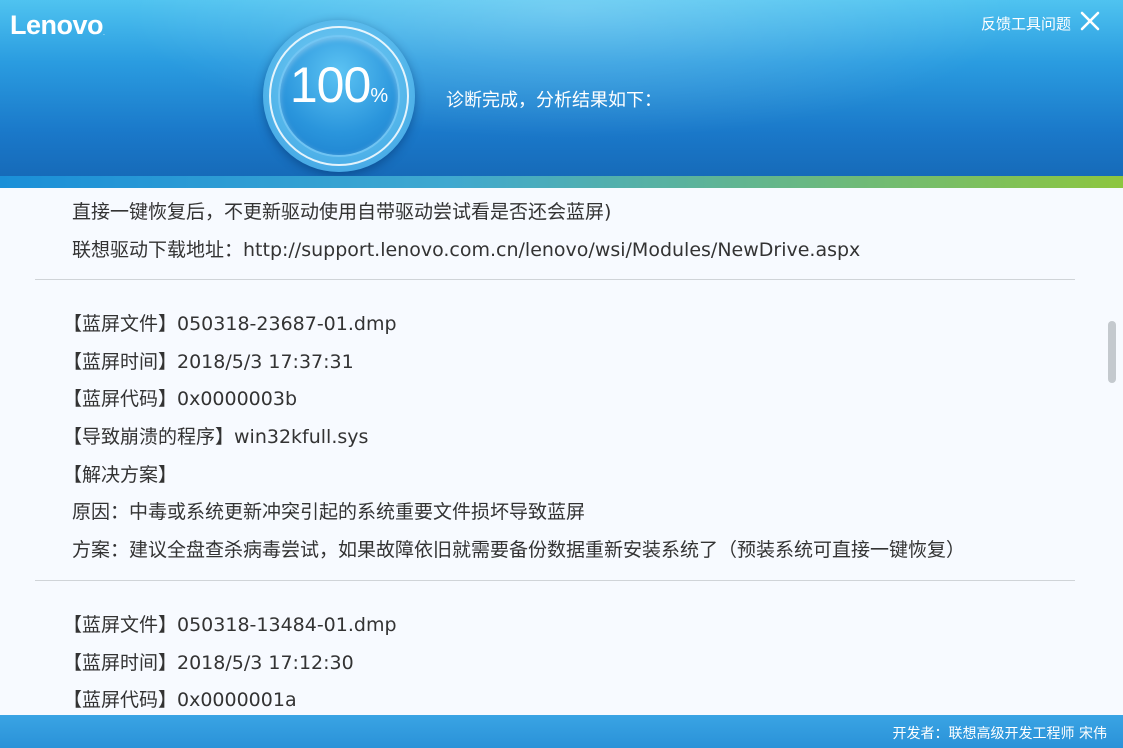  I want to click on logo-text: Lenovo, so click(57, 25).